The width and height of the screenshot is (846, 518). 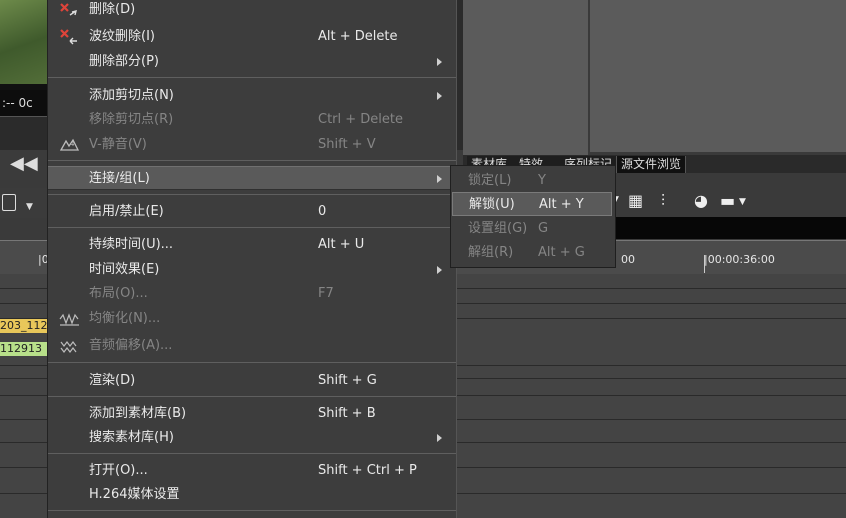 What do you see at coordinates (252, 471) in the screenshot?
I see `menu-item-open: 打开(O)... Shift + Ctrl + P` at bounding box center [252, 471].